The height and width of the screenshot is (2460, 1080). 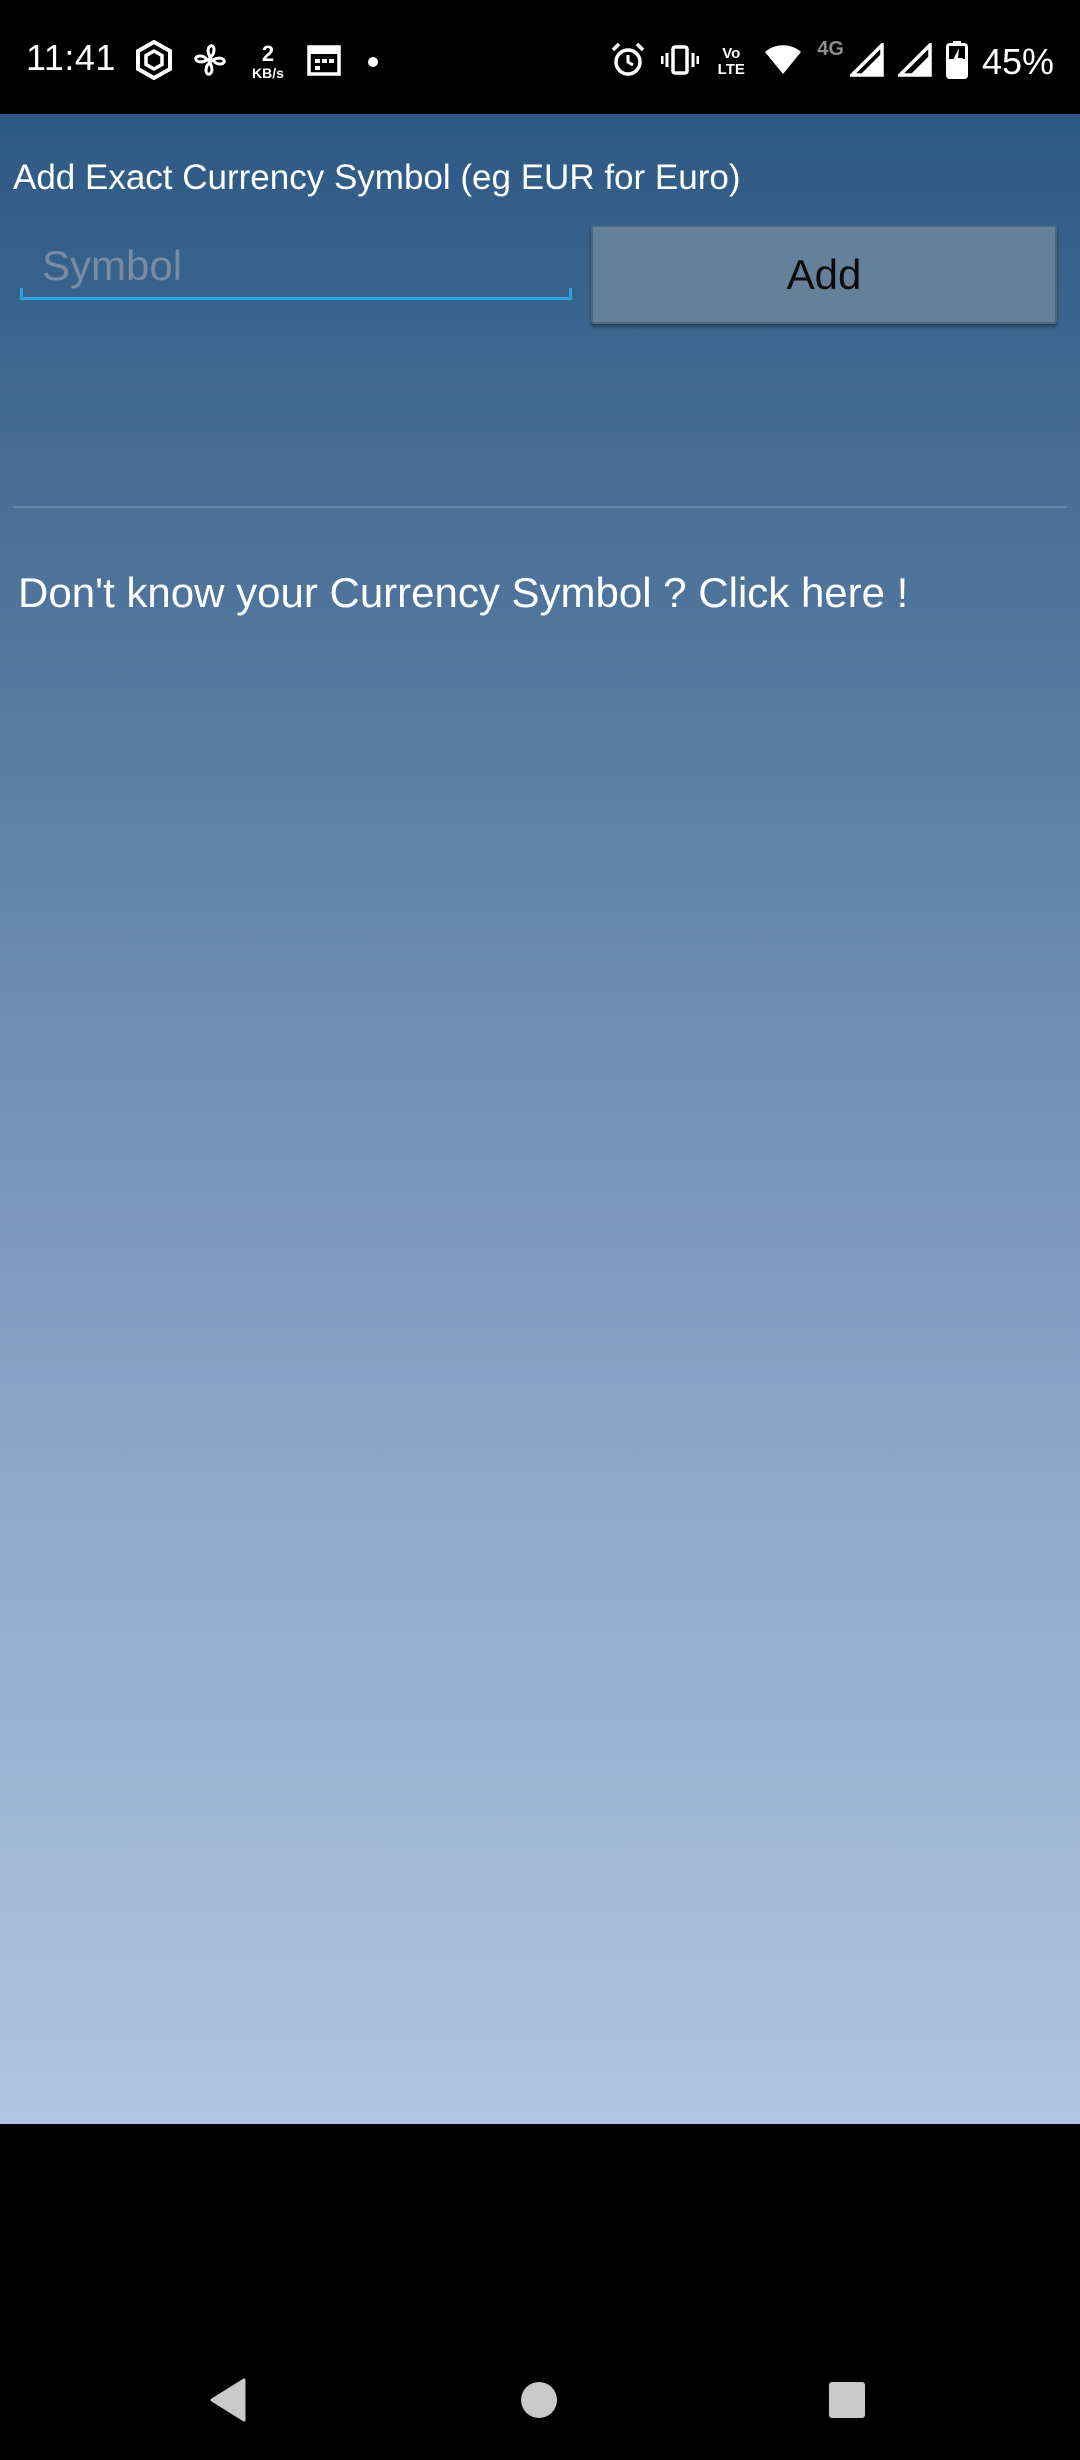 I want to click on divider, so click(x=540, y=507).